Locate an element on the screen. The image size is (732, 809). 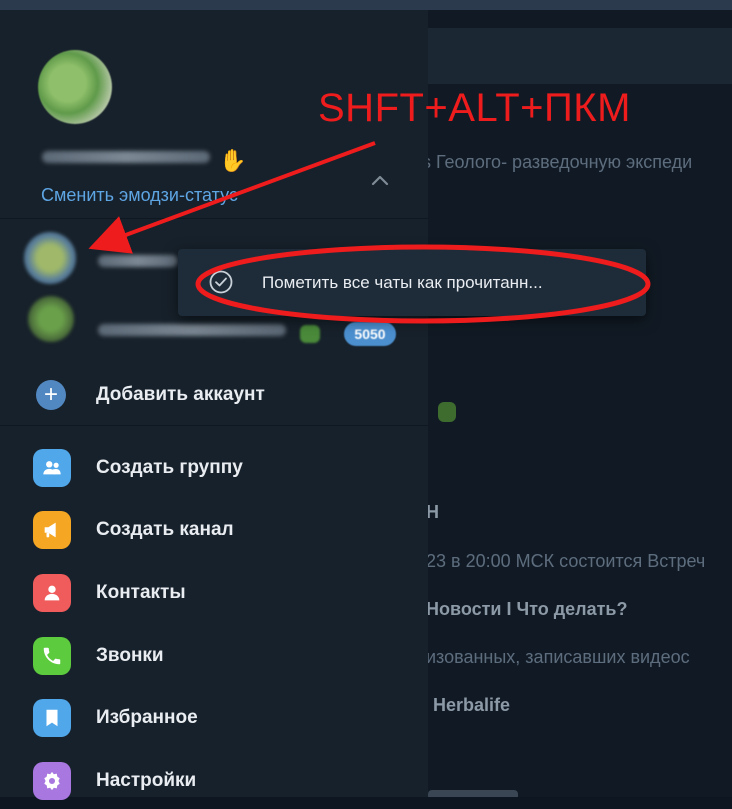
chat-snippet: изованных, записавших видеос is located at coordinates (559, 657).